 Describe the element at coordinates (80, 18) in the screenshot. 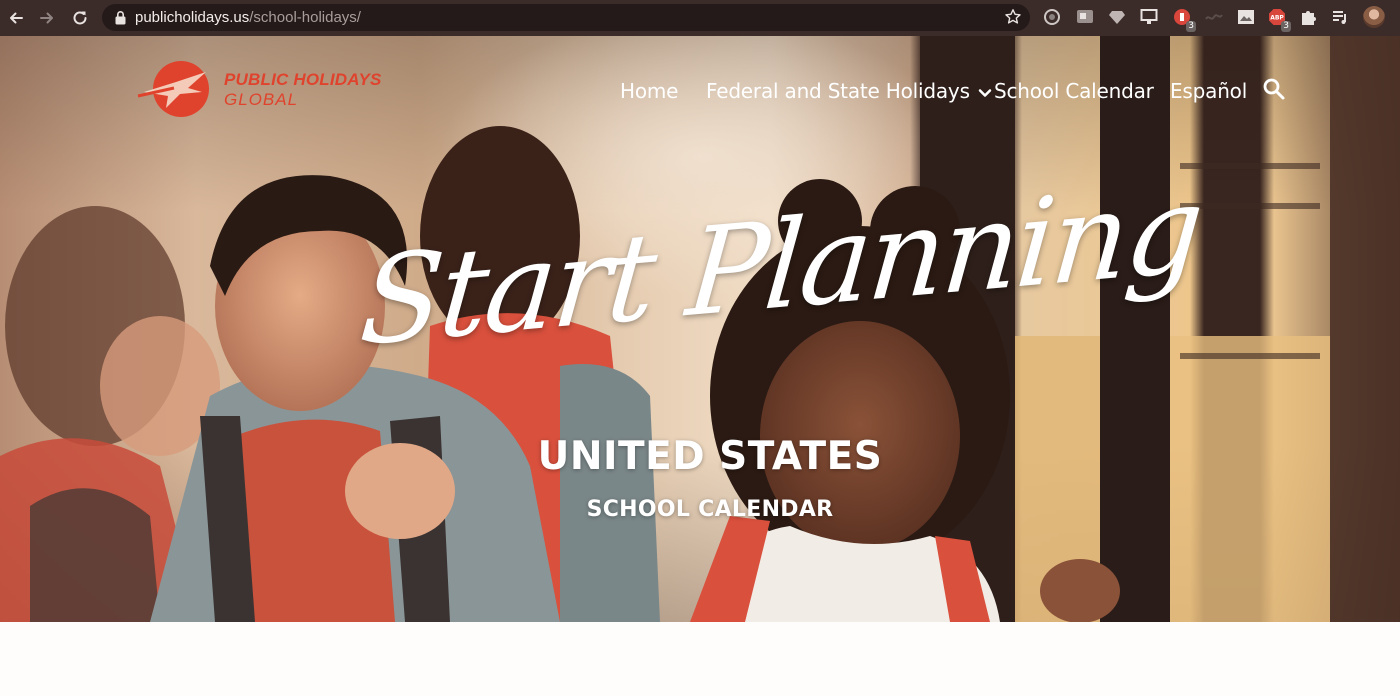

I see `reload-icon` at that location.